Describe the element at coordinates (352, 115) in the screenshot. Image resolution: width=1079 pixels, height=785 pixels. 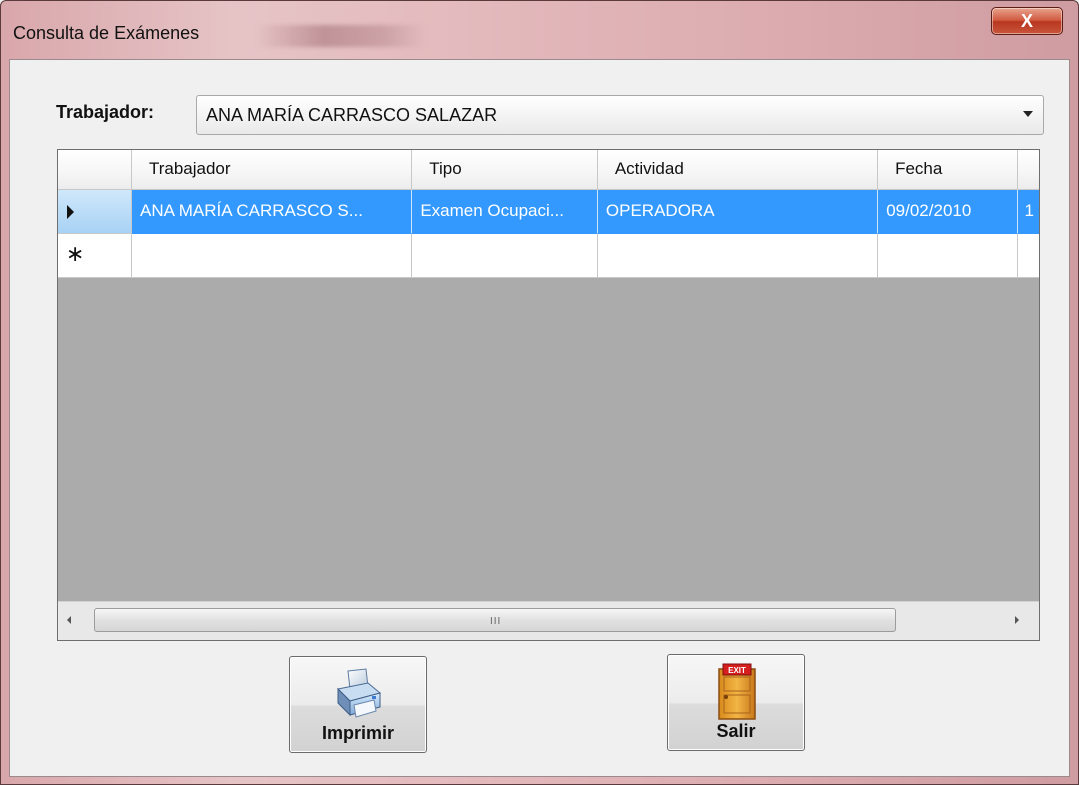
I see `trabajador-selected-value: ANA MARÍA CARRASCO SALAZAR` at that location.